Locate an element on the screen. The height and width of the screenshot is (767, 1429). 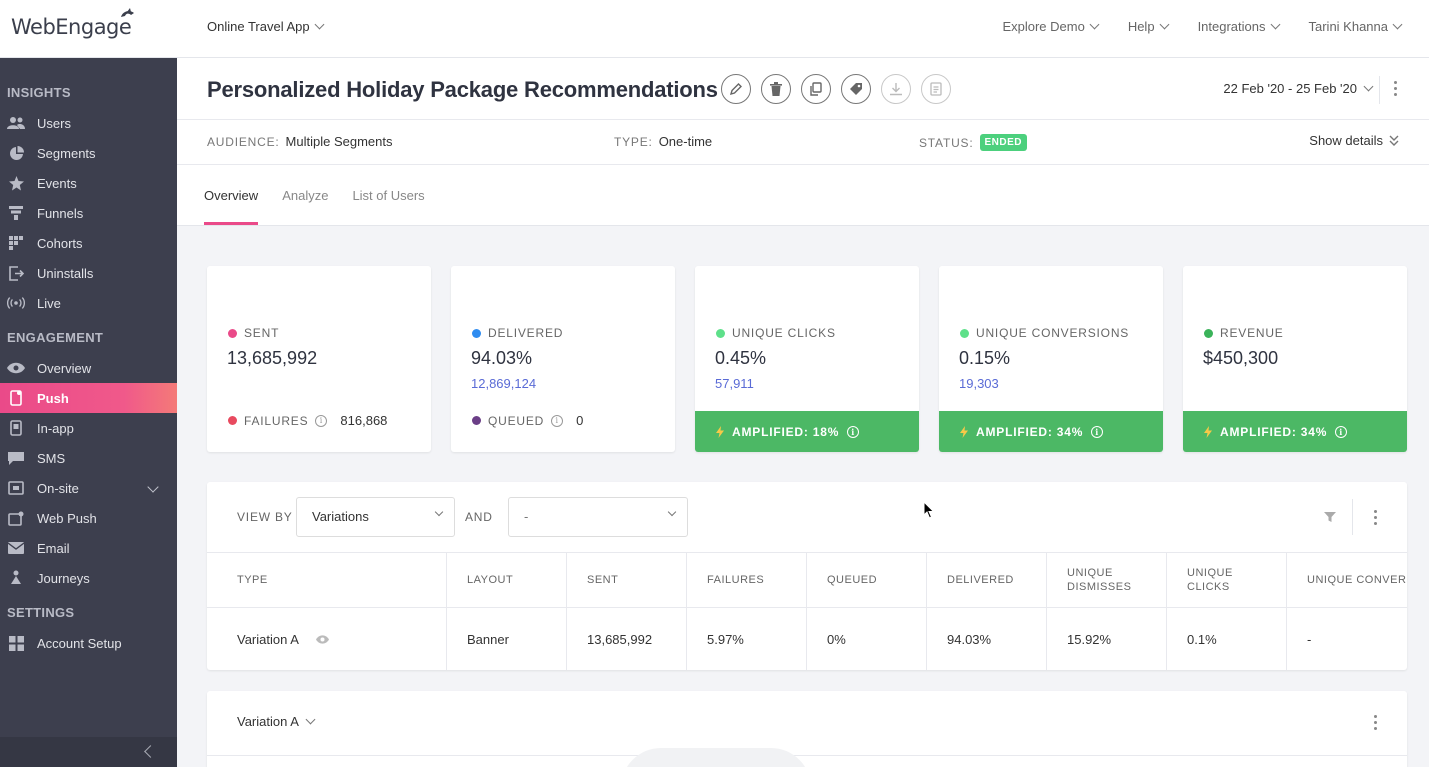
audience-meta: AUDIENCE: Multiple Segments is located at coordinates (300, 141).